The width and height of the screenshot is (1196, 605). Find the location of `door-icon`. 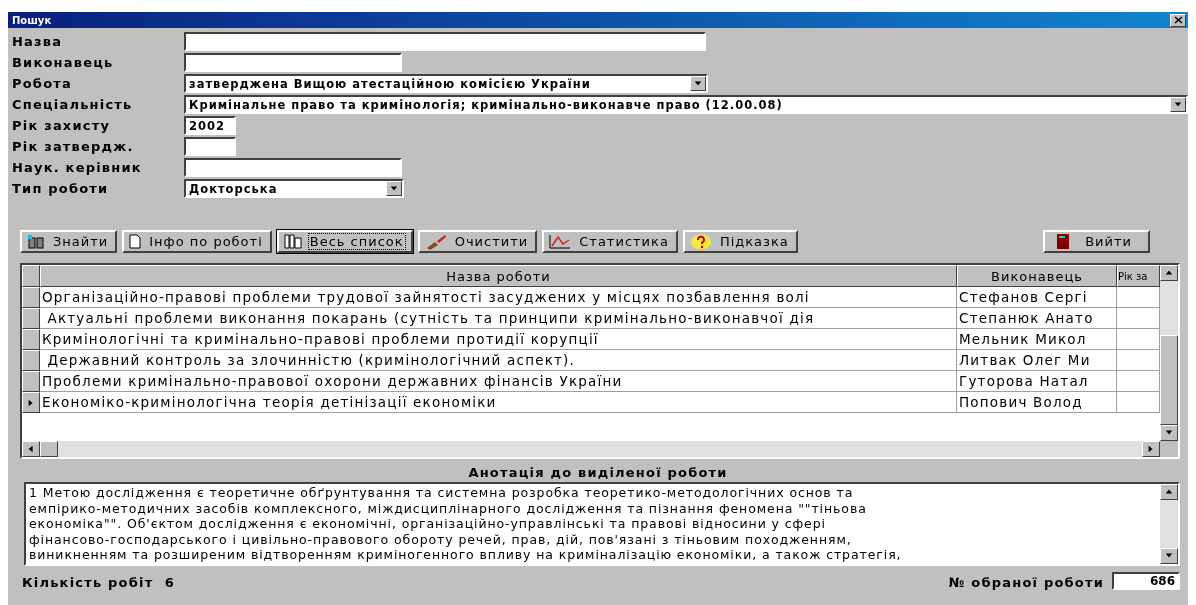

door-icon is located at coordinates (1063, 241).